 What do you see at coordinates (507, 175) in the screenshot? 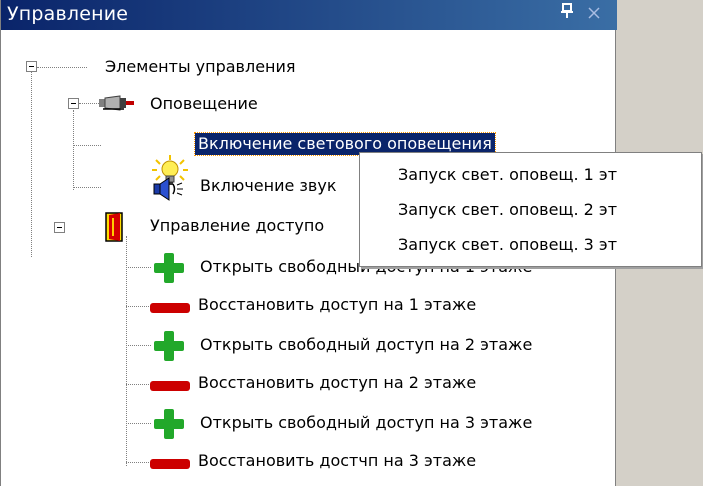
I see `menu-item-light-alert-floor-1: Запуск свет. оповещ. 1 эт` at bounding box center [507, 175].